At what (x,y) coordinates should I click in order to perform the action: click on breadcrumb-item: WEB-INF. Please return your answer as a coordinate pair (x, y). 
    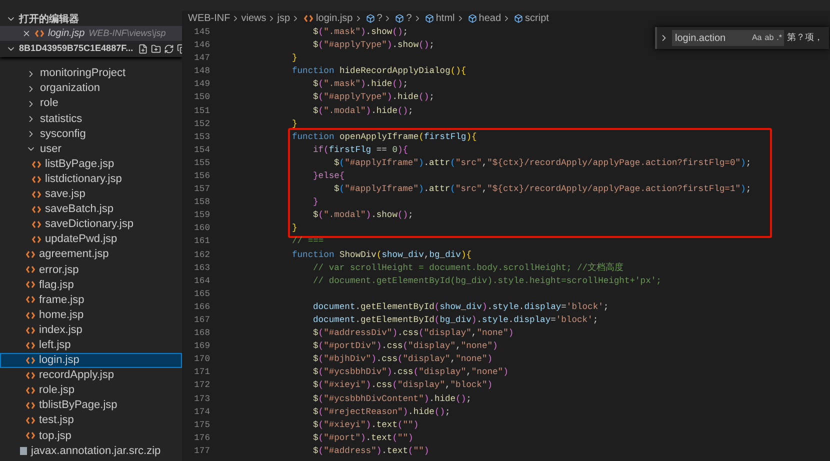
    Looking at the image, I should click on (209, 18).